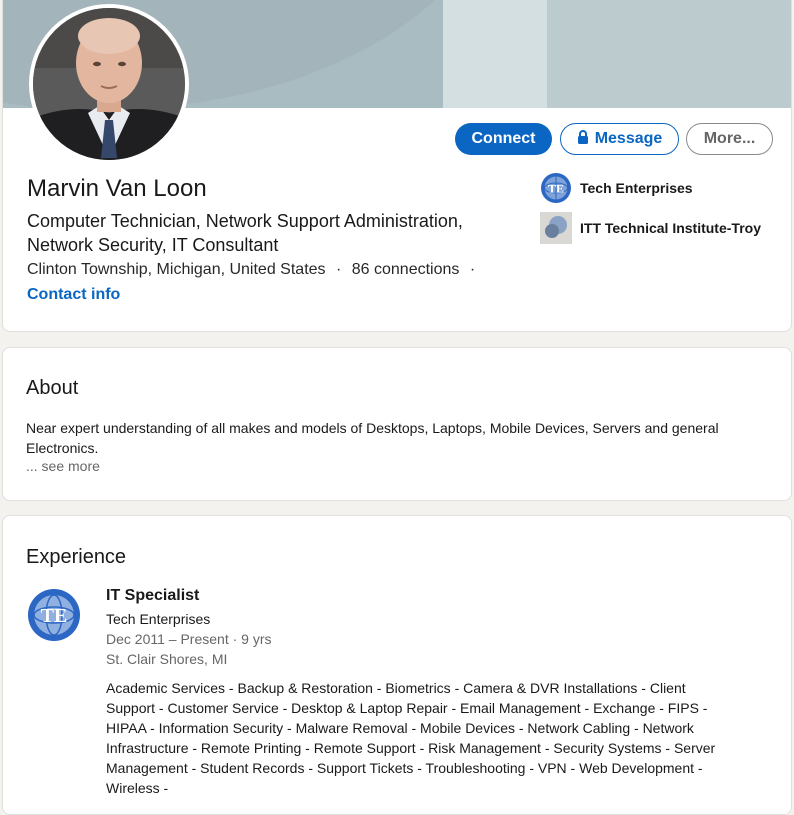  I want to click on profile-avatar, so click(109, 84).